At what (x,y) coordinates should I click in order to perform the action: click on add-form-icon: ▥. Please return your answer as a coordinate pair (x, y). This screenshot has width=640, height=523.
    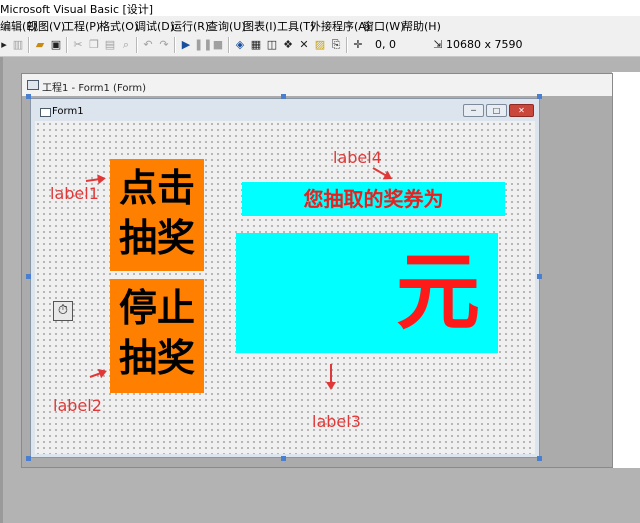
    Looking at the image, I should click on (18, 45).